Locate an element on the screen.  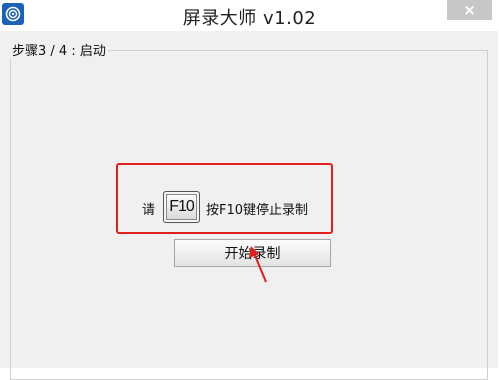
title-bar: 屏录大师 v1.02 × is located at coordinates (249, 15).